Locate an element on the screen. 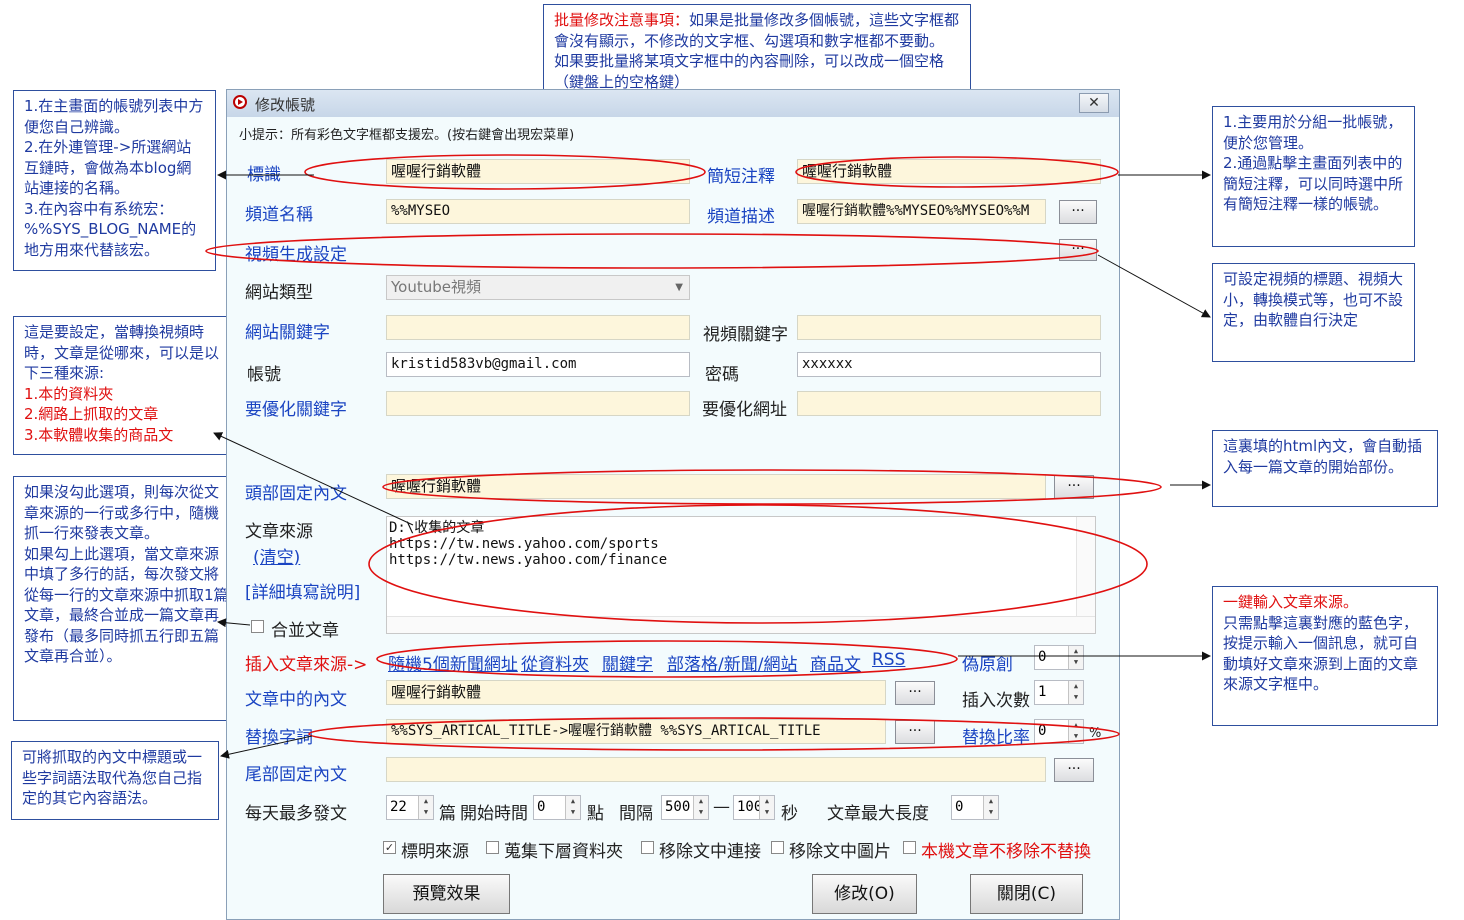  video-keyword-label: 視頻關鍵字 is located at coordinates (745, 335).